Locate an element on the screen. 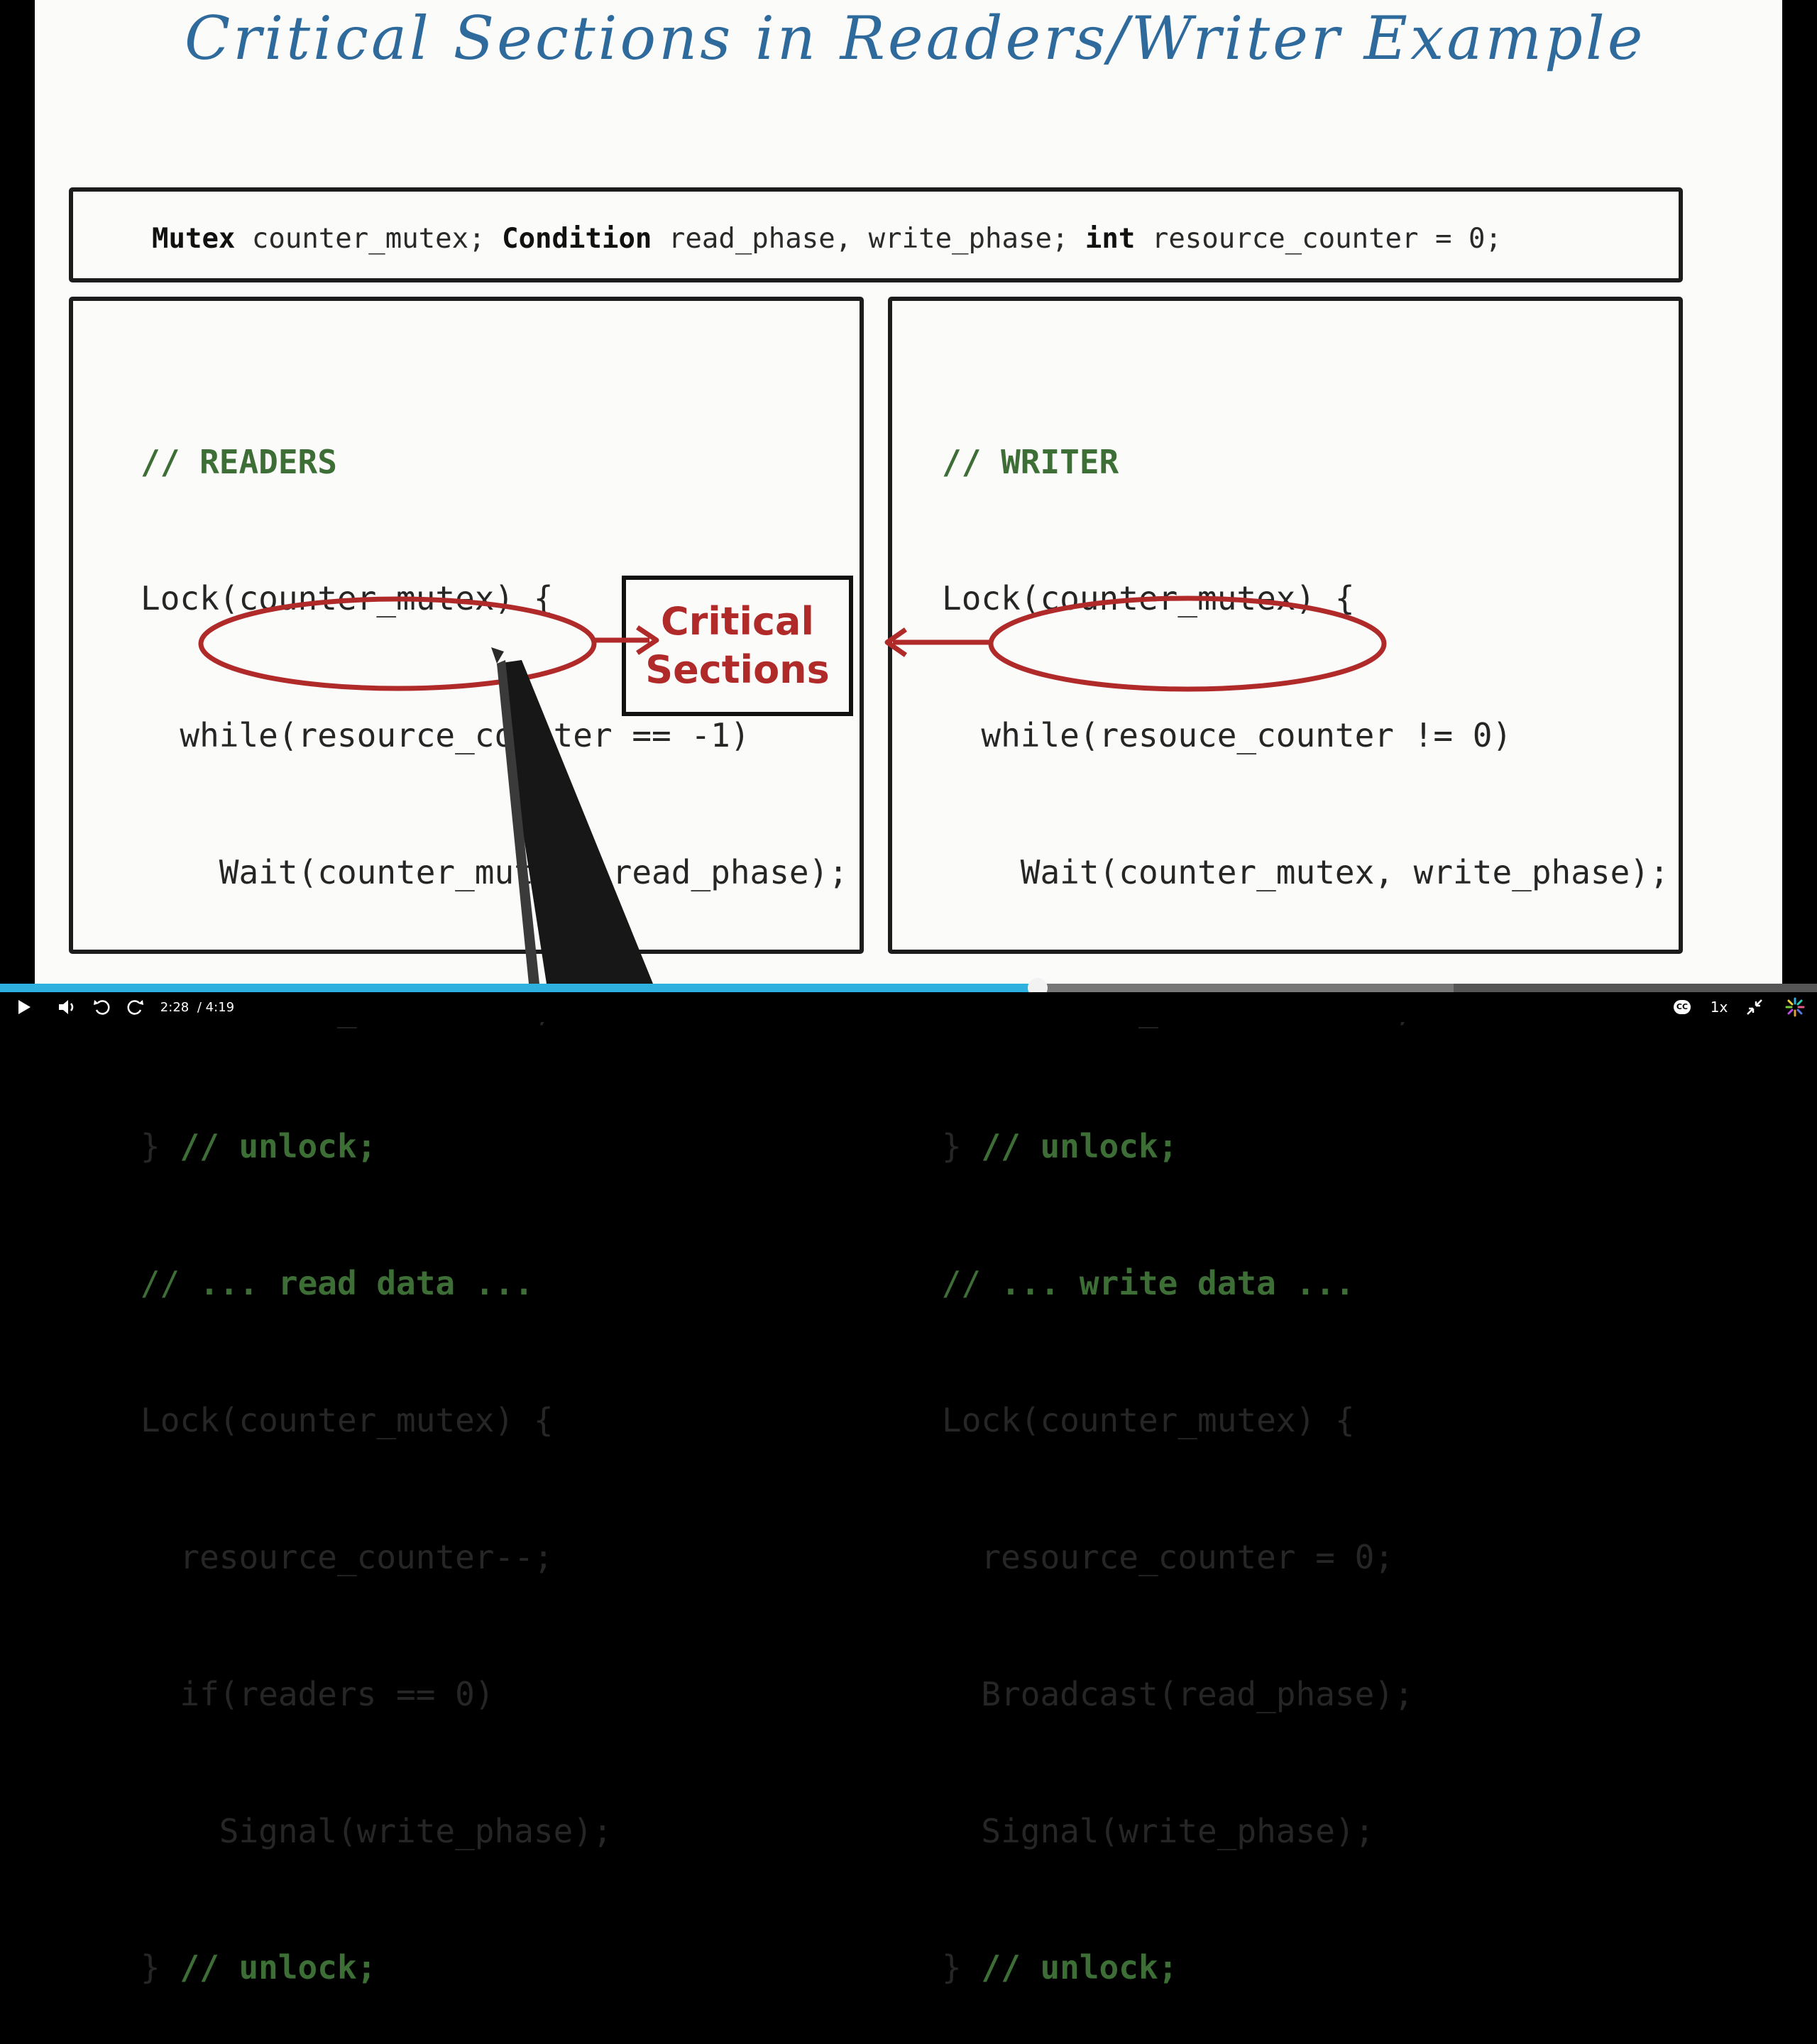 The width and height of the screenshot is (1817, 2044). progress-bar is located at coordinates (908, 988).